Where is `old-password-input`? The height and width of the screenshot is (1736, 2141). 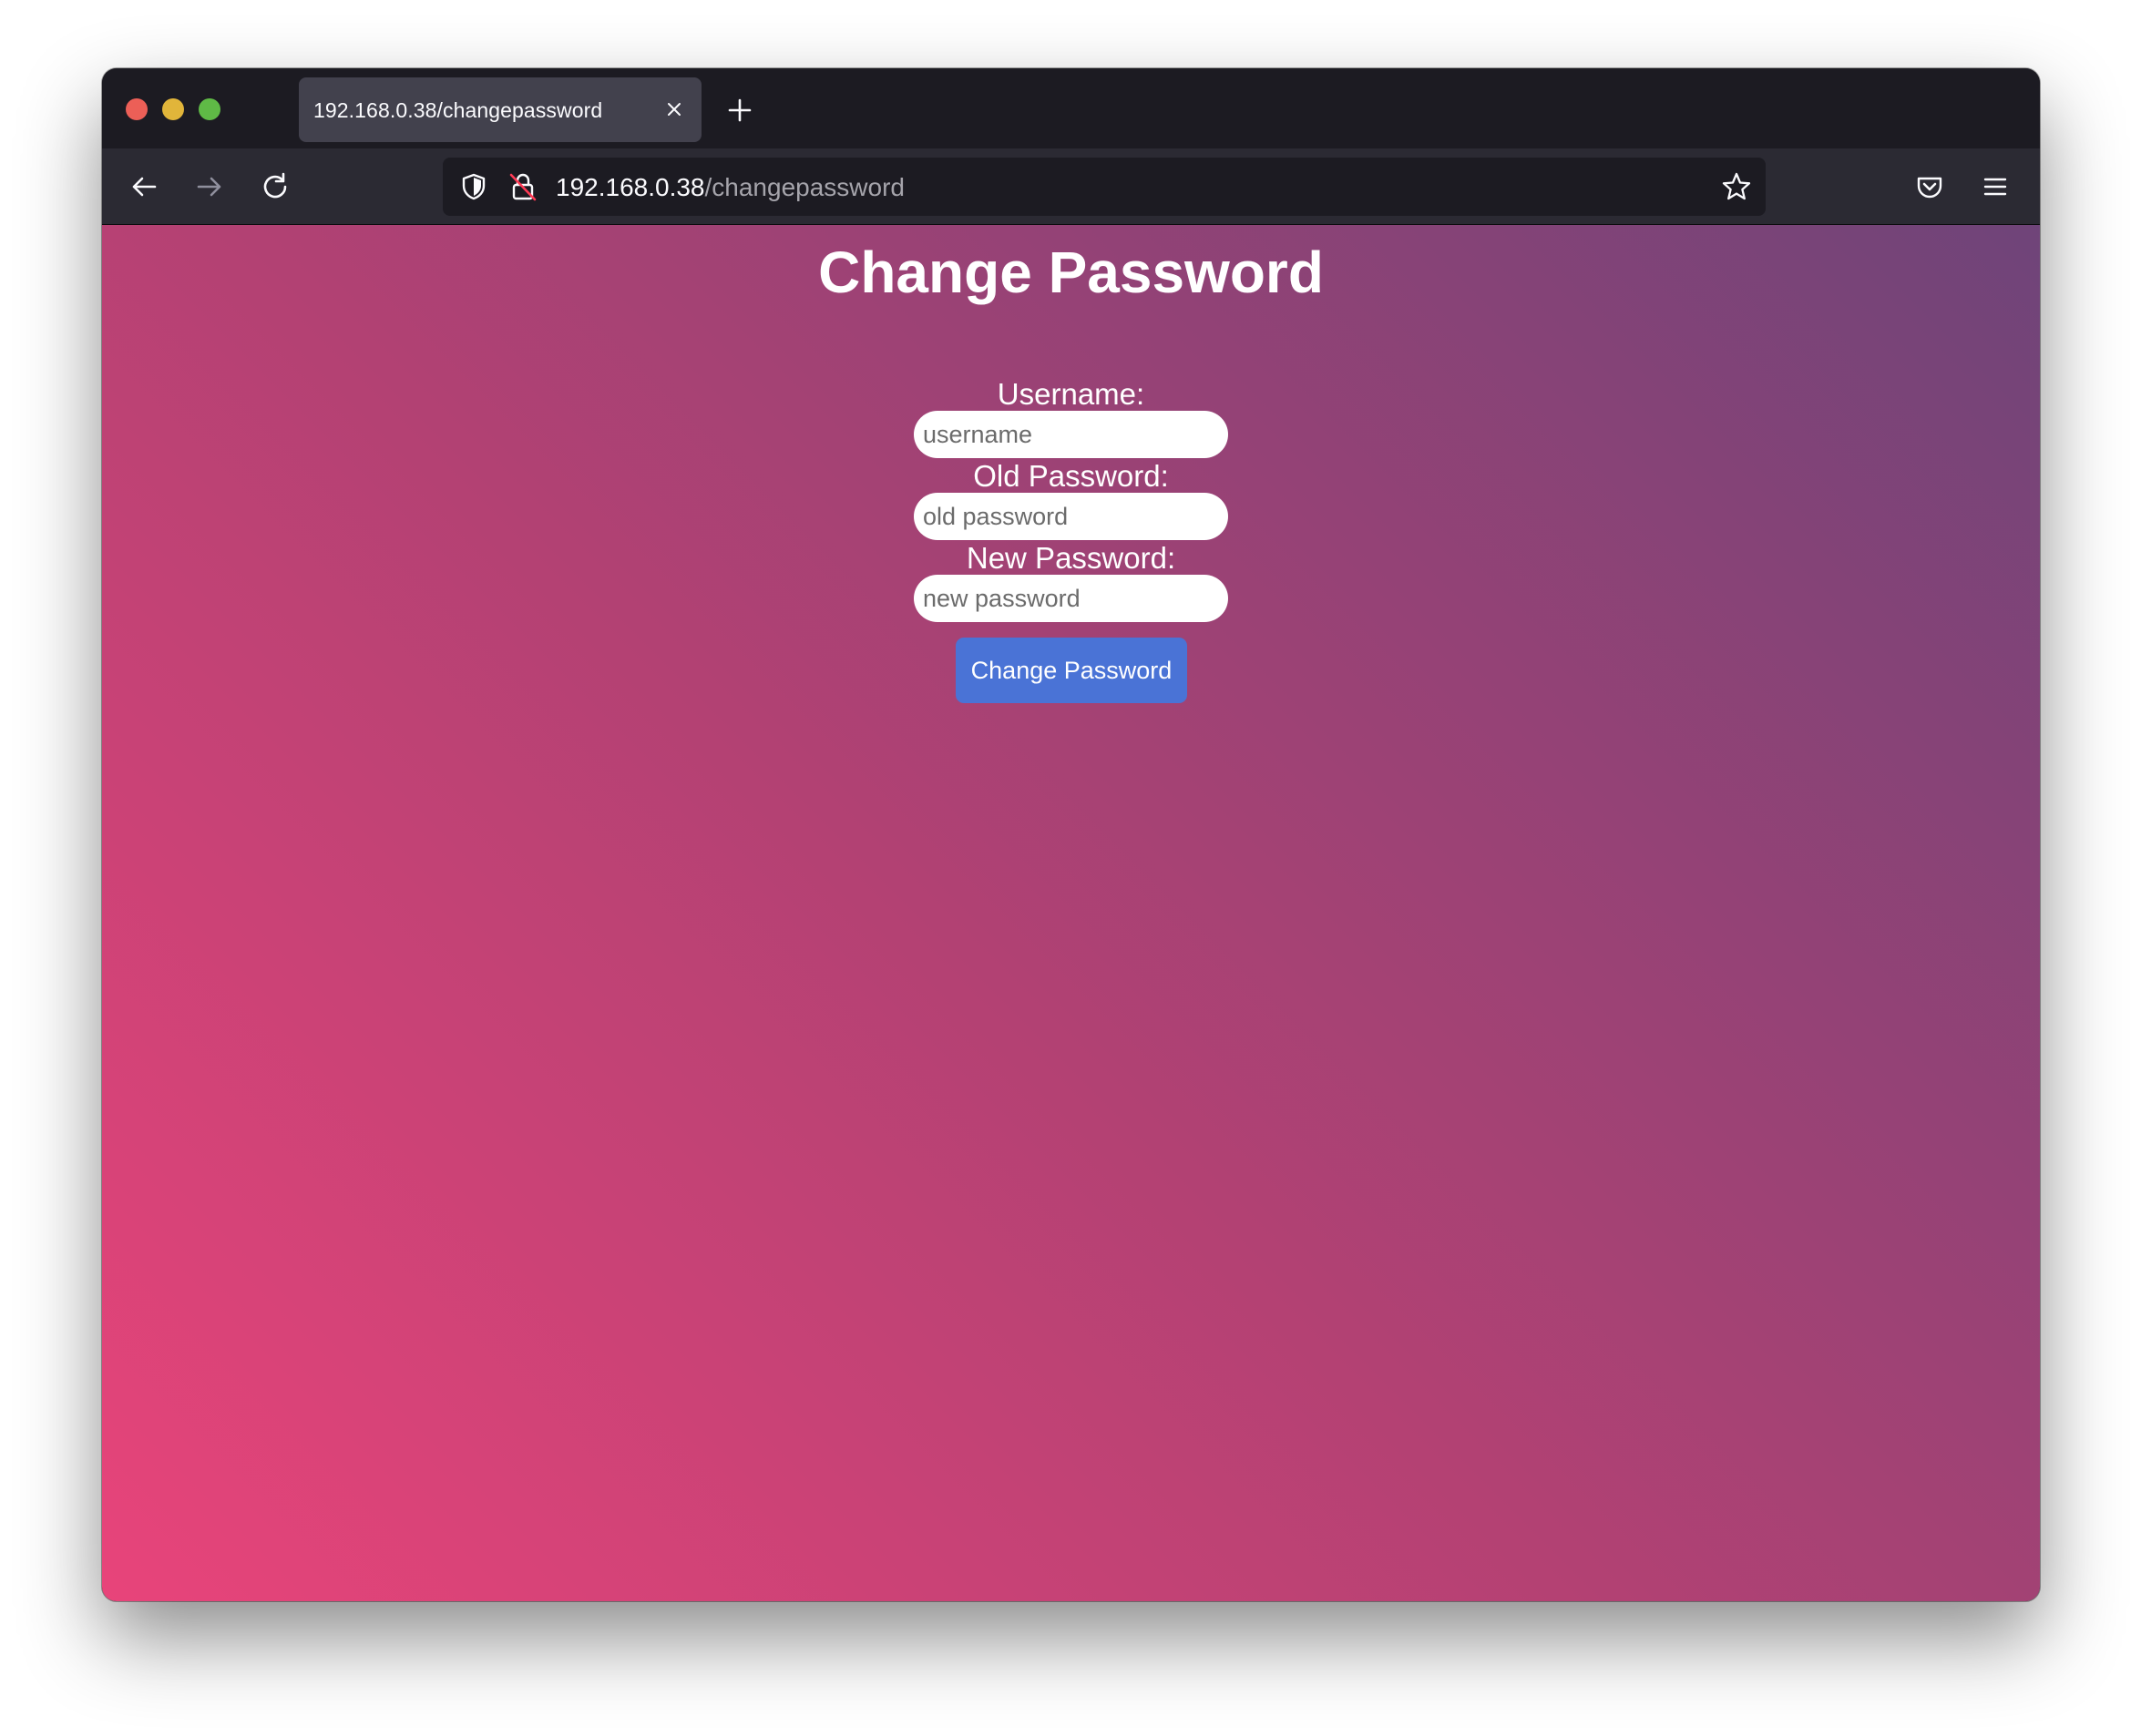
old-password-input is located at coordinates (1071, 516).